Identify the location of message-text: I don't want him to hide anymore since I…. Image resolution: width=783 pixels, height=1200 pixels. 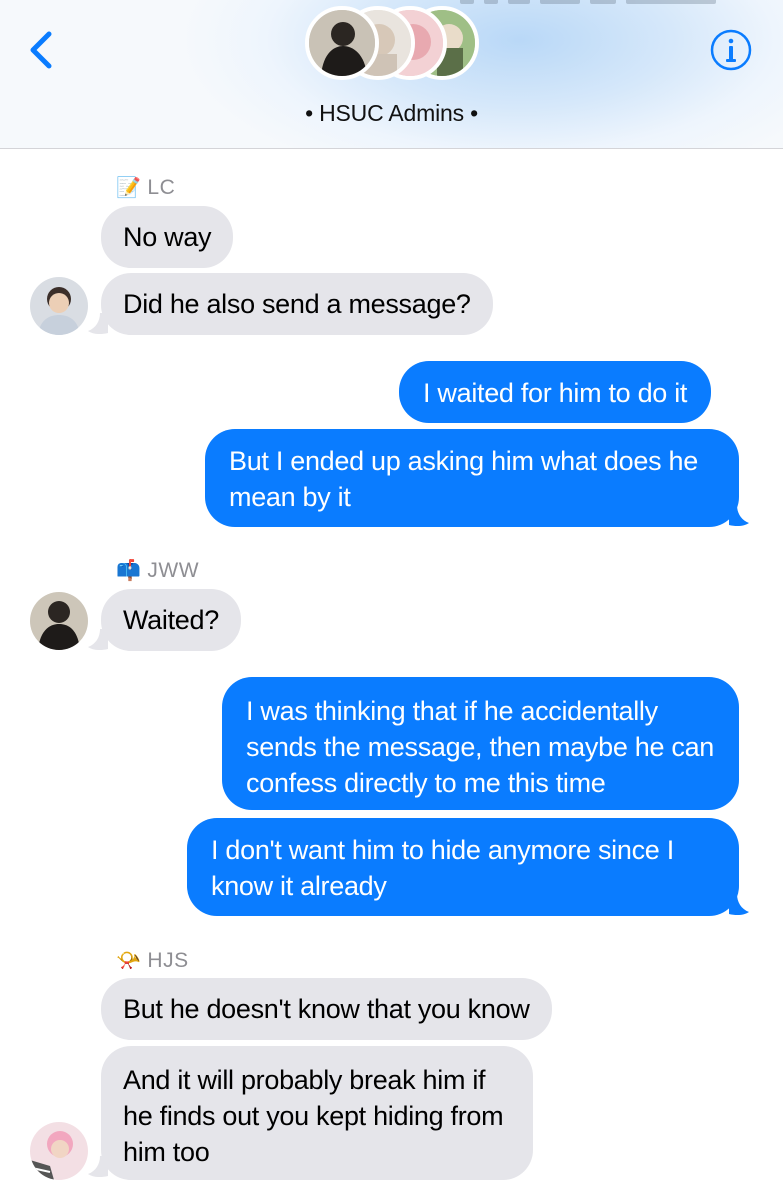
(442, 868).